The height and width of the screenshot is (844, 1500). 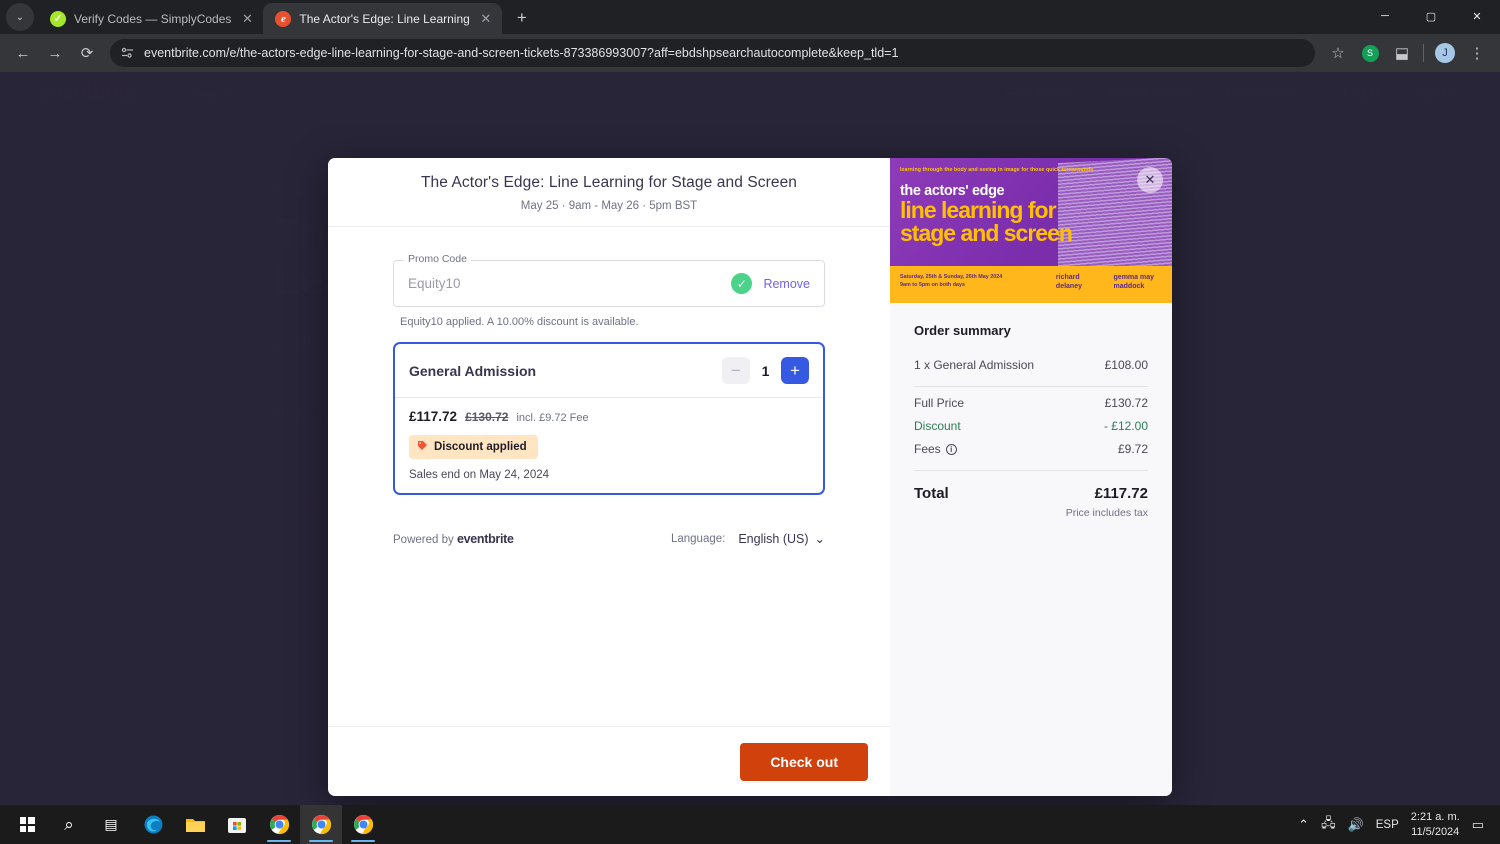 I want to click on total-row: Total £117.72 Price includes tax, so click(x=1031, y=502).